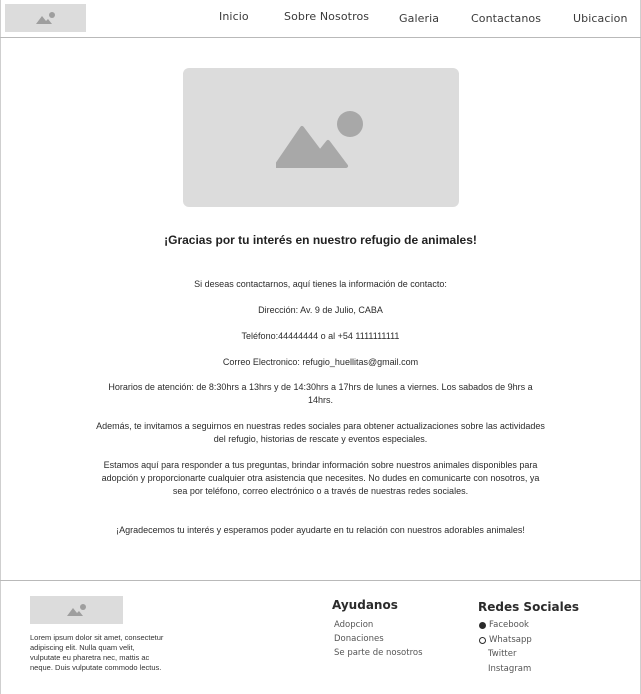  Describe the element at coordinates (320, 310) in the screenshot. I see `contact-address: Dirección: Av. 9 de Julio, CABA` at that location.